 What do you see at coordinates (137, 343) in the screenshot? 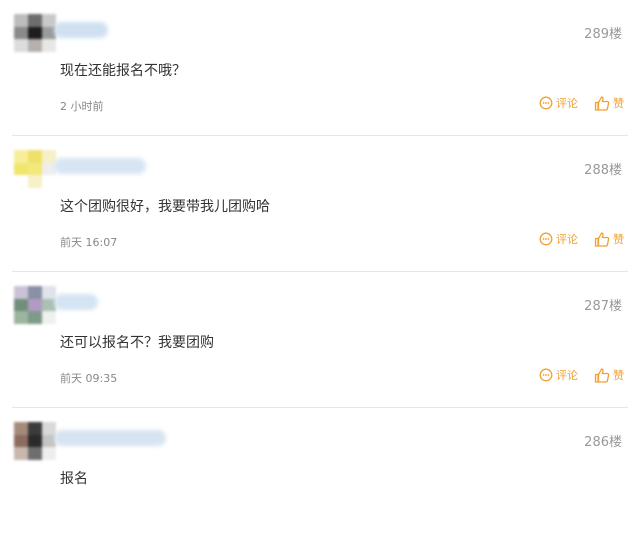
I see `comment-text: 还可以报名不？我要团购` at bounding box center [137, 343].